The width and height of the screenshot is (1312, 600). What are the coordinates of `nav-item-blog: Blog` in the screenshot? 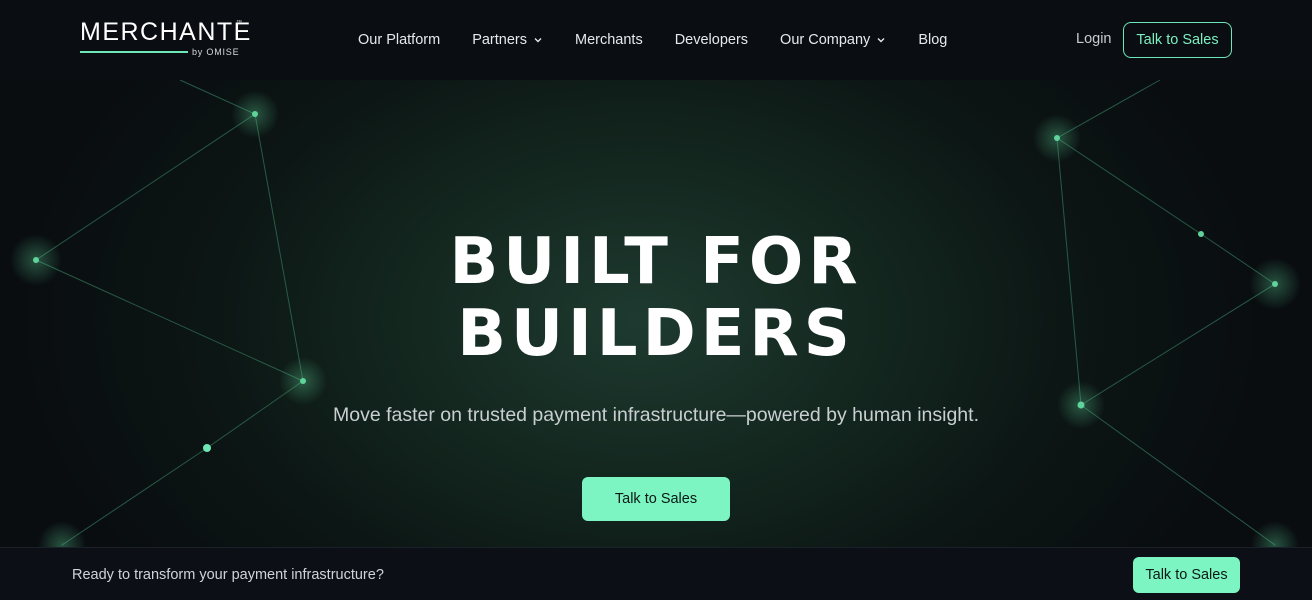 It's located at (932, 40).